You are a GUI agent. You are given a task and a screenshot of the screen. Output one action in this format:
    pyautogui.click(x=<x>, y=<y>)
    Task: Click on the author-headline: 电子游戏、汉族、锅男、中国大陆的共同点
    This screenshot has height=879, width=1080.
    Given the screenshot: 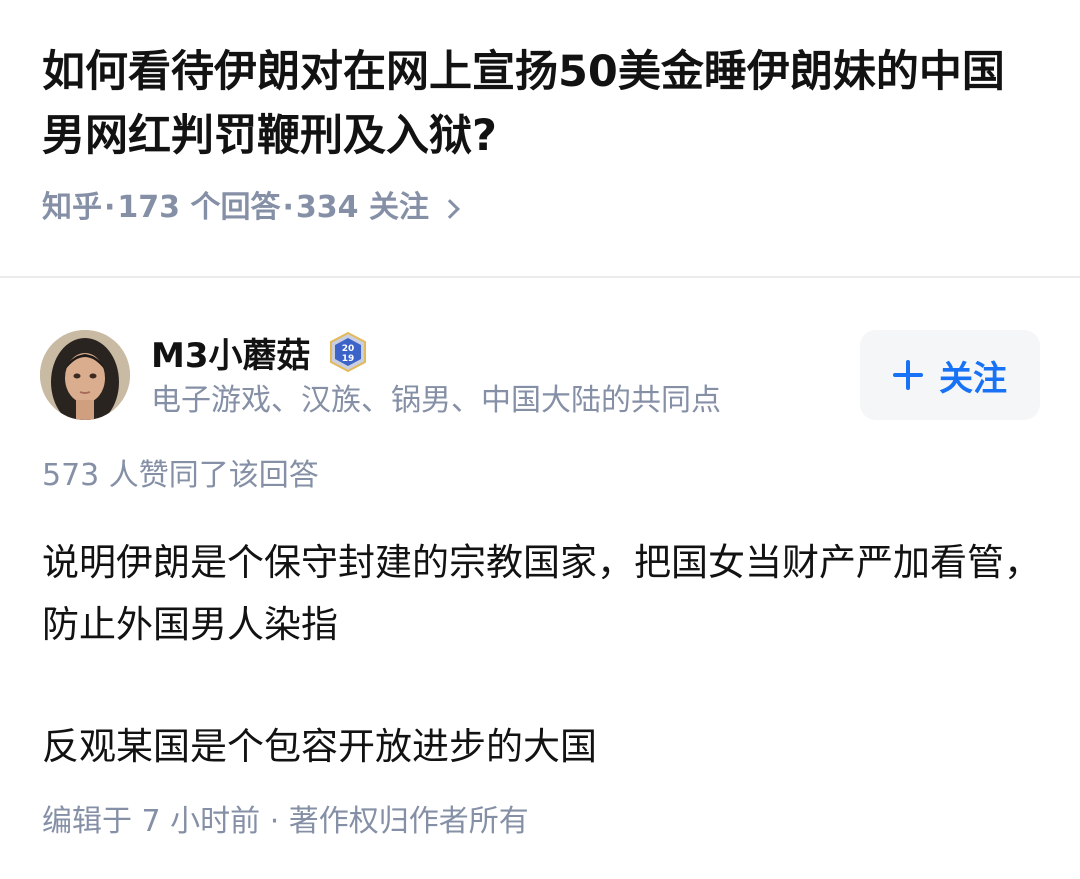 What is the action you would take?
    pyautogui.click(x=436, y=400)
    